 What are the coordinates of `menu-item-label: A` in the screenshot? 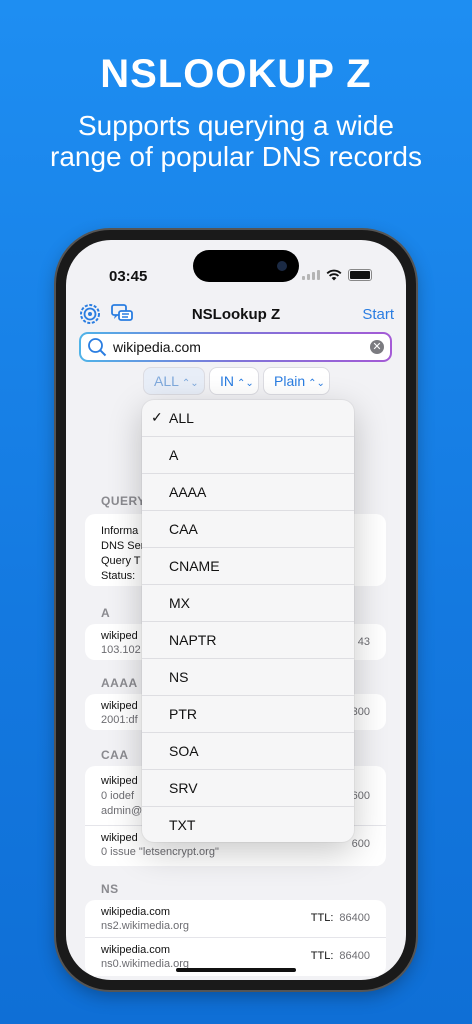 It's located at (174, 455).